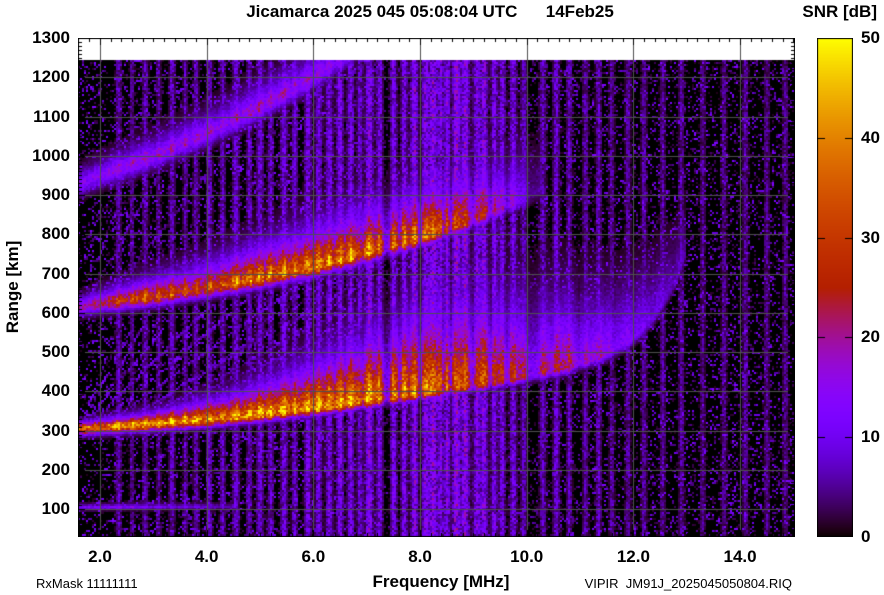 This screenshot has height=595, width=884. Describe the element at coordinates (441, 581) in the screenshot. I see `x-axis-label: Frequency [MHz]` at that location.